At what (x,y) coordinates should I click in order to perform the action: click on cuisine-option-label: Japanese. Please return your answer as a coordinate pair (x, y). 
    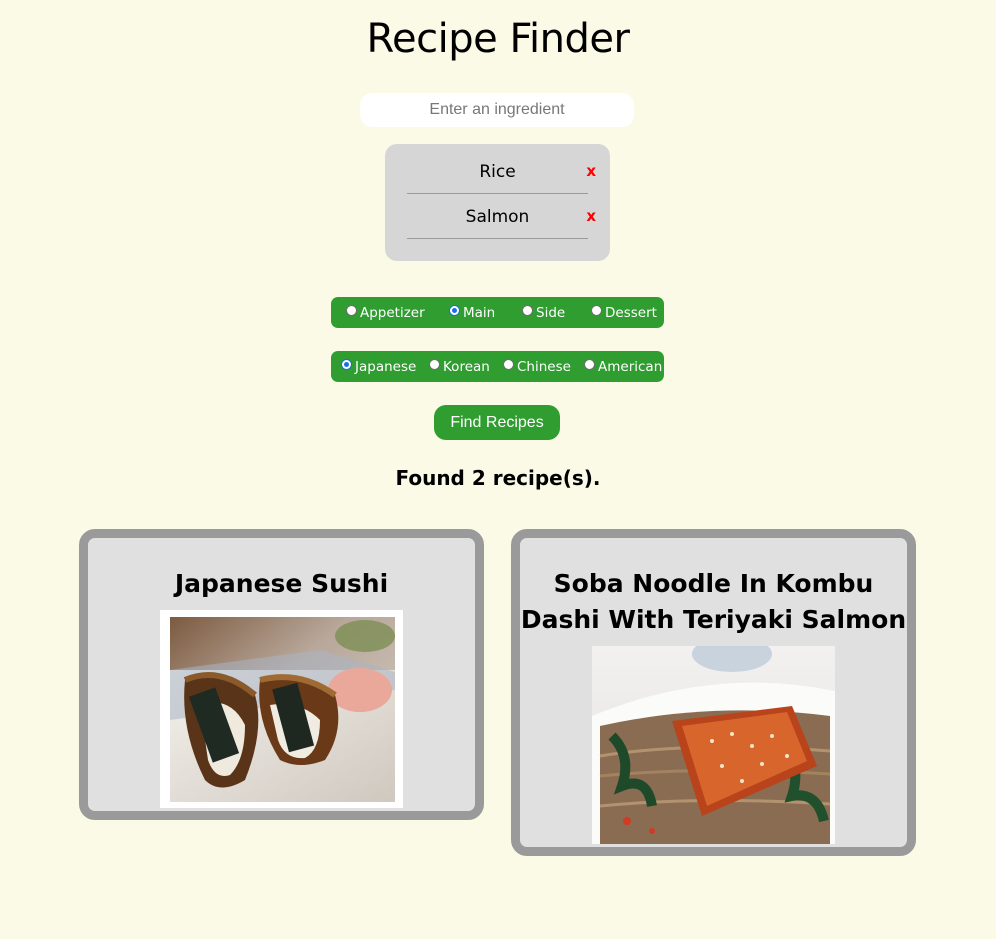
    Looking at the image, I should click on (386, 366).